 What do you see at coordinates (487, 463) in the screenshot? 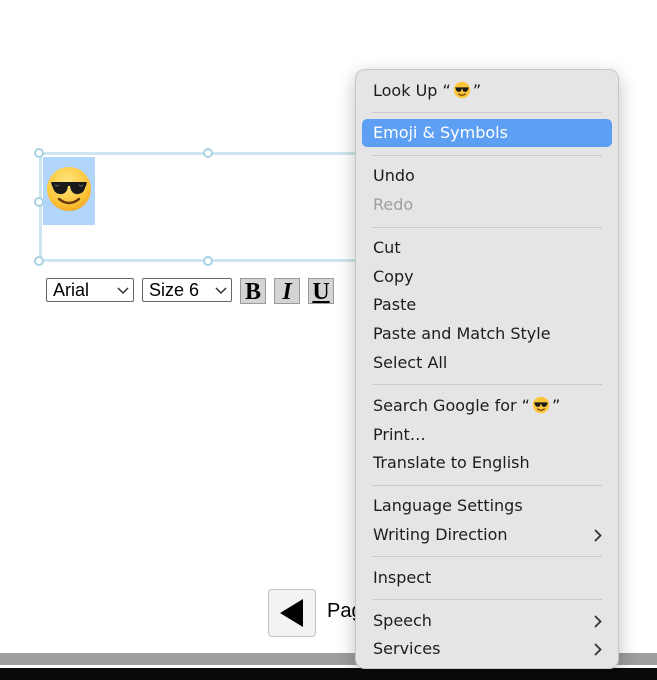
I see `menu-item-translate: Translate to English` at bounding box center [487, 463].